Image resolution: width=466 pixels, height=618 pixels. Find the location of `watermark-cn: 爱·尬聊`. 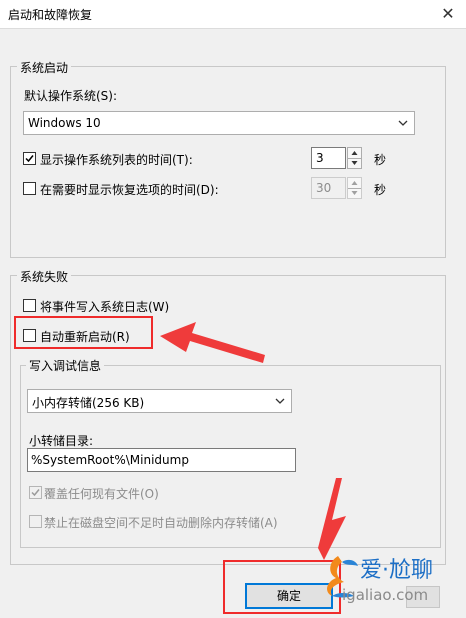

watermark-cn: 爱·尬聊 is located at coordinates (396, 570).